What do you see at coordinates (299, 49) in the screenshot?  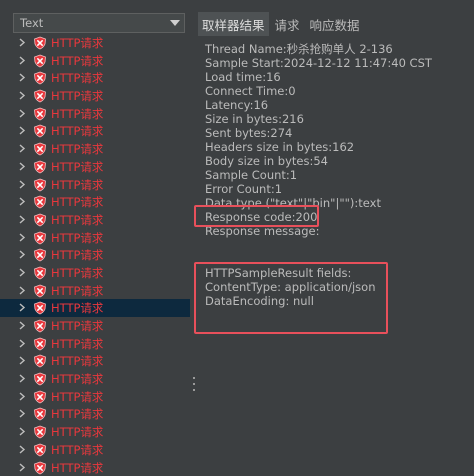 I see `thread-name: Thread Name:秒杀抢购单人 2-136` at bounding box center [299, 49].